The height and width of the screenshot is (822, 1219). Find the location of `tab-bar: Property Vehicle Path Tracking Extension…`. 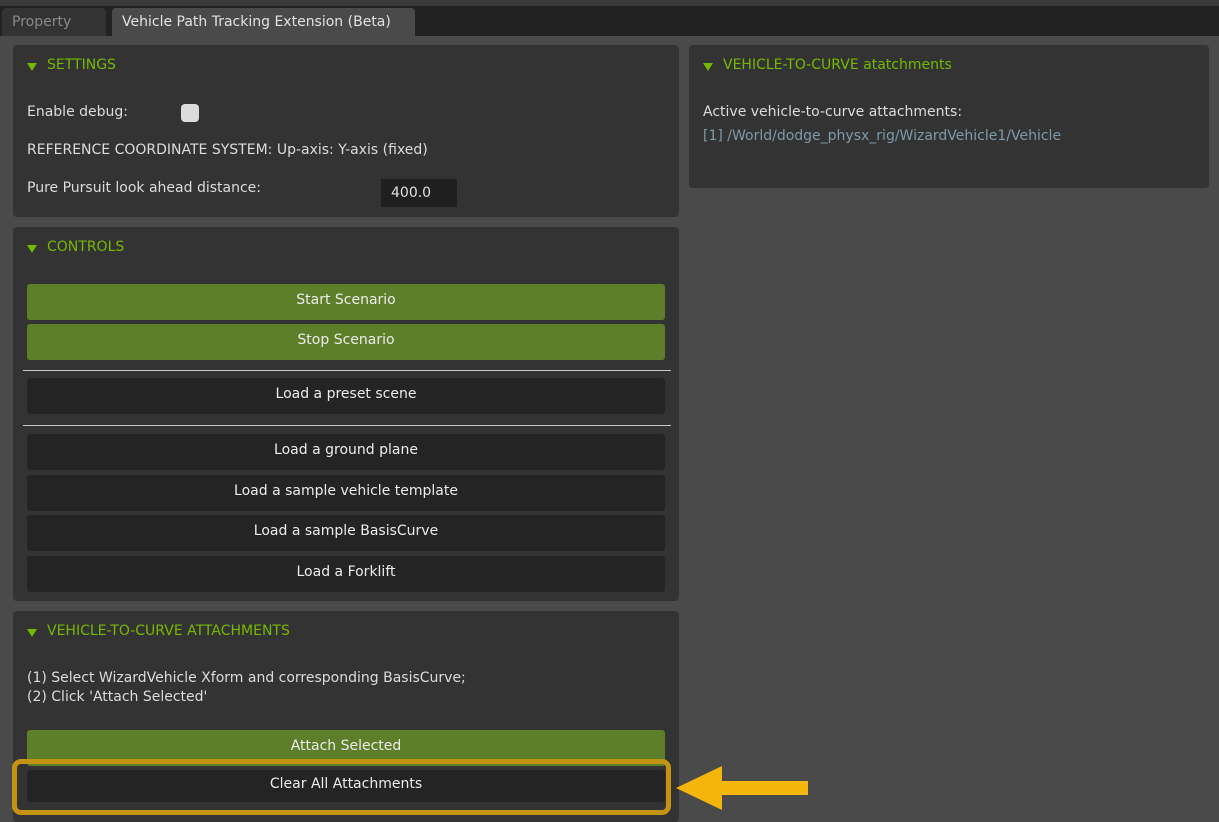

tab-bar: Property Vehicle Path Tracking Extension… is located at coordinates (609, 21).